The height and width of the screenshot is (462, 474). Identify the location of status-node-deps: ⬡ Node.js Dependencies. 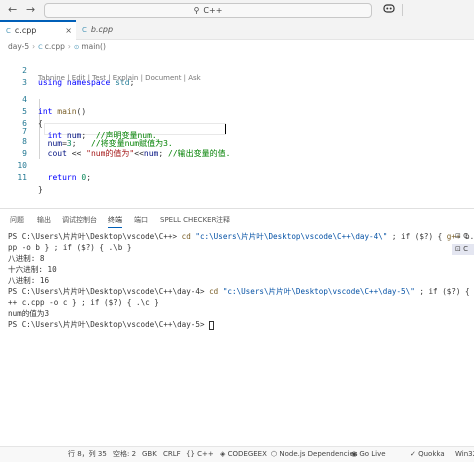
(314, 454).